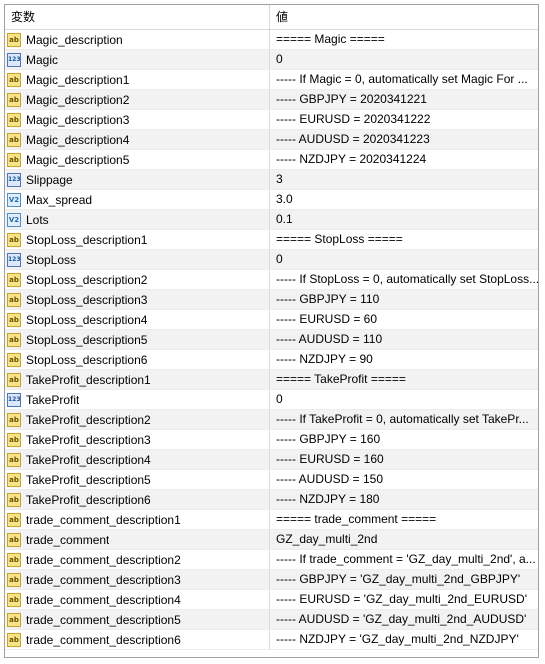  I want to click on value-cell: ----- GBPJPY = 160, so click(404, 439).